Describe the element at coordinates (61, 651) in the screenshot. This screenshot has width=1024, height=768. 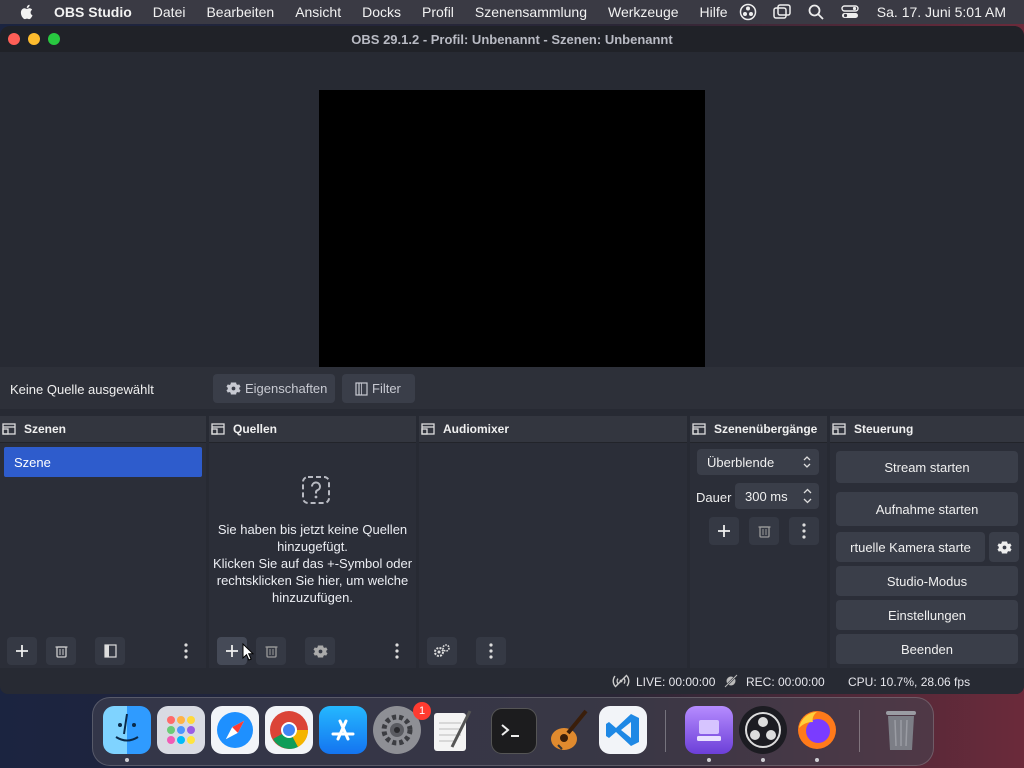
I see `remove-scene-button` at that location.